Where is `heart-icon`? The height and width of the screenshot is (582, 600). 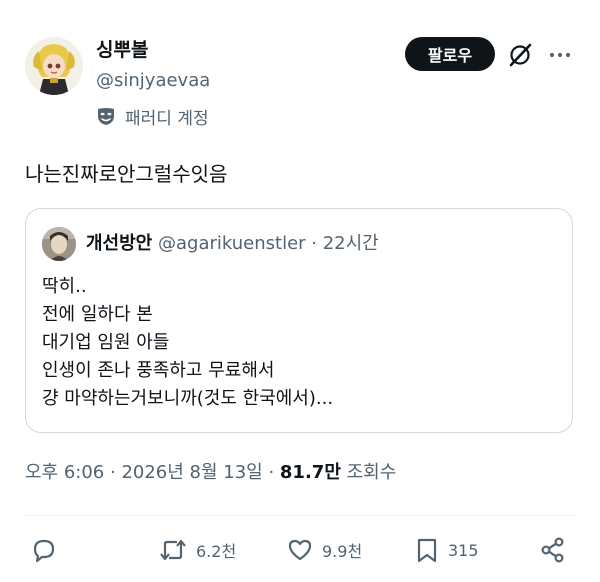
heart-icon is located at coordinates (300, 550).